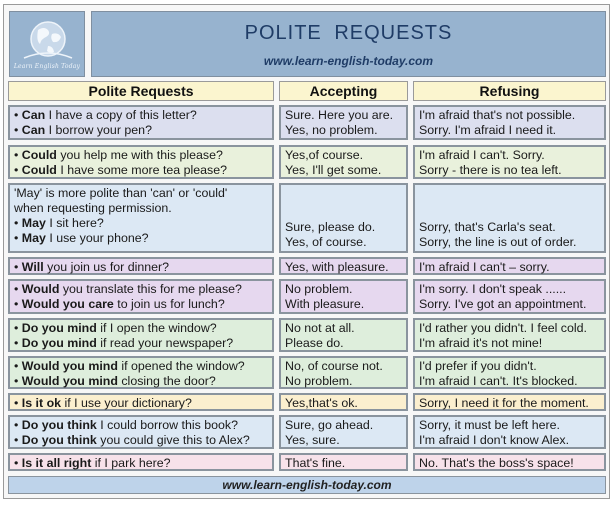 This screenshot has width=616, height=505. I want to click on refusing-cell: Sorry, I need it for the moment., so click(509, 402).